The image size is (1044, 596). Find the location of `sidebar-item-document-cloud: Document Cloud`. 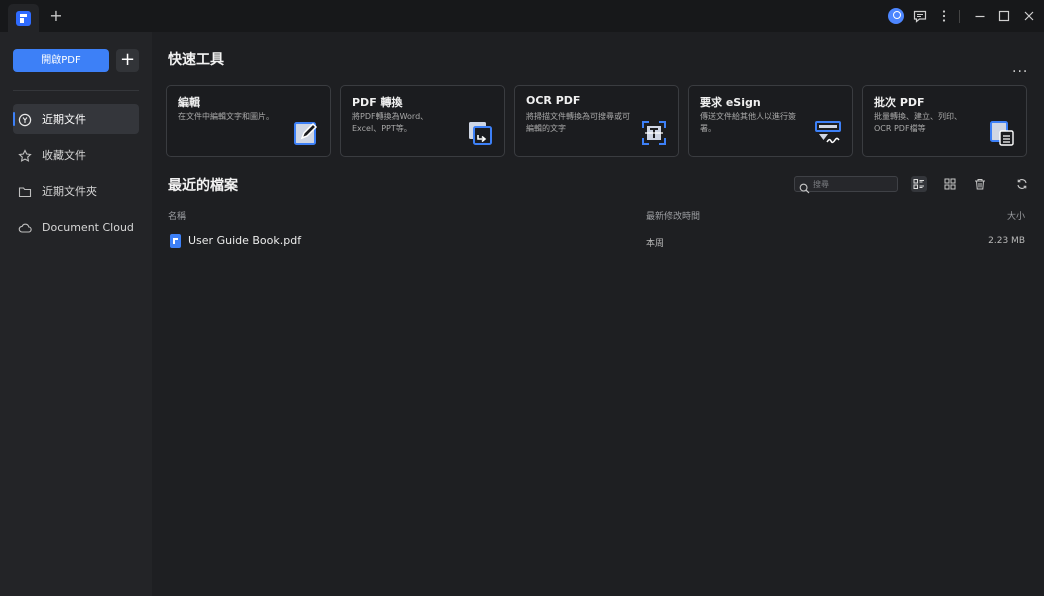

sidebar-item-document-cloud: Document Cloud is located at coordinates (76, 227).